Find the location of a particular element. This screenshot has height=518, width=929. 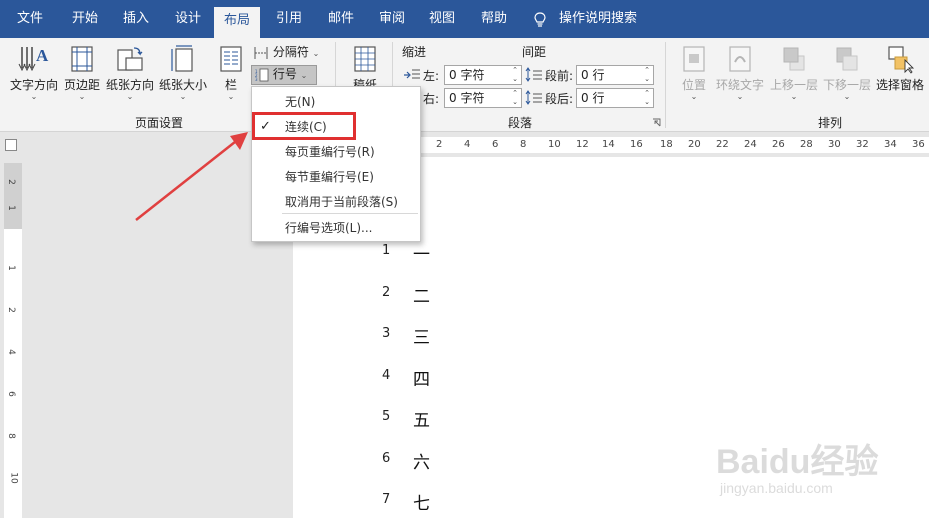

line-number: 3 is located at coordinates (386, 333).